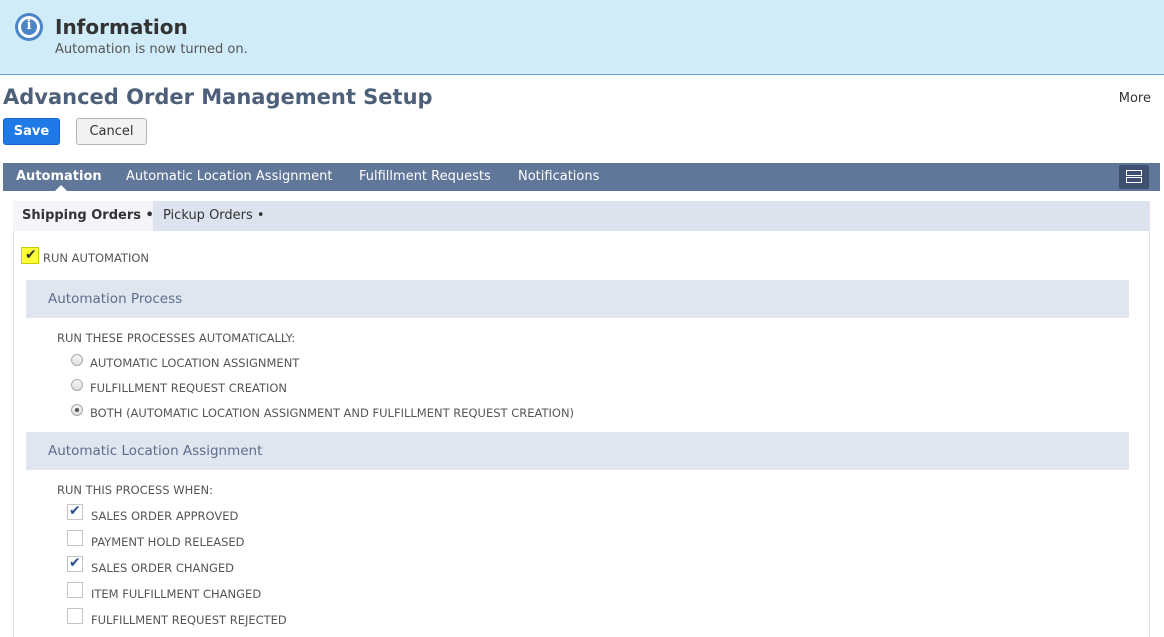 The height and width of the screenshot is (637, 1164). I want to click on trigger-prompt: RUN THIS PROCESS WHEN:, so click(135, 490).